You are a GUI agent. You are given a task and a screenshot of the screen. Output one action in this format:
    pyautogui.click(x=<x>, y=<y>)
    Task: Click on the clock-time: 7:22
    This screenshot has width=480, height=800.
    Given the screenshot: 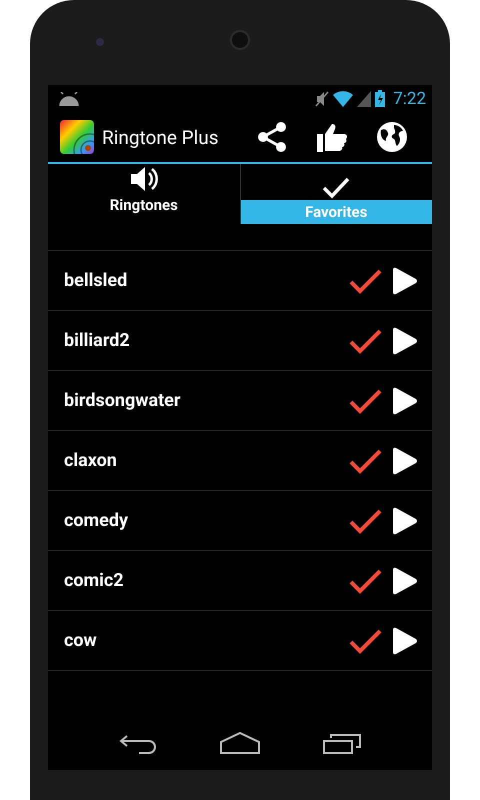 What is the action you would take?
    pyautogui.click(x=409, y=98)
    